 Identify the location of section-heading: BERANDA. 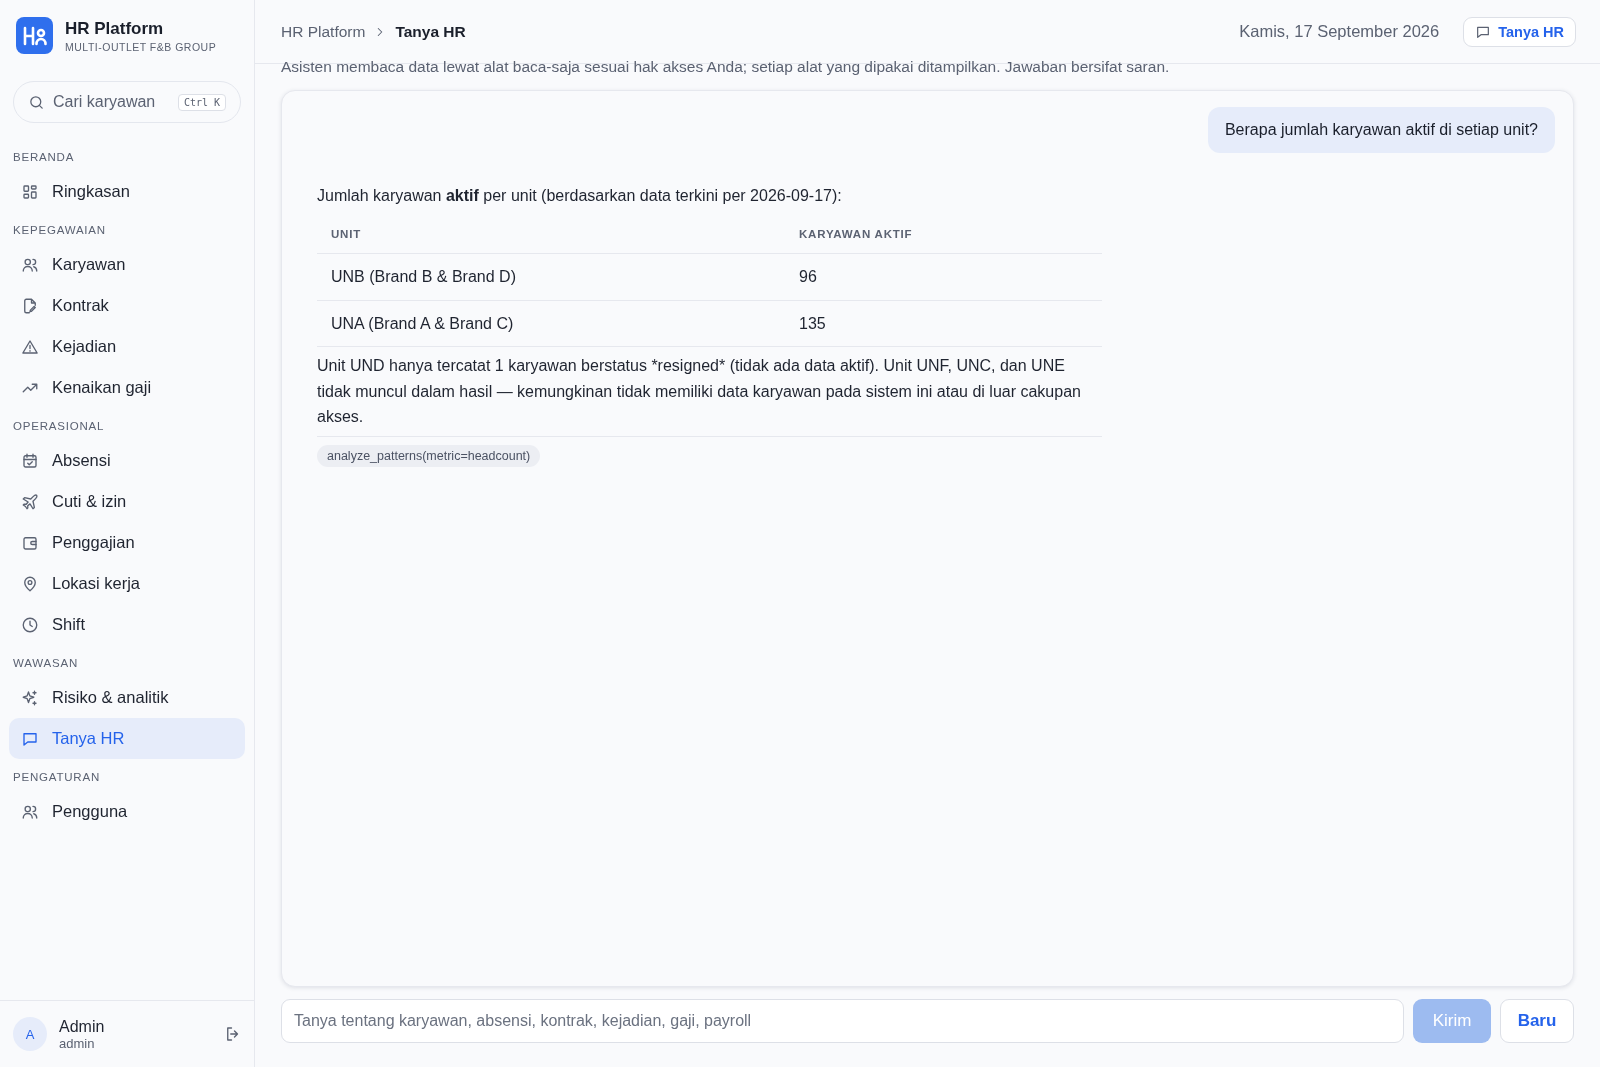
(44, 157).